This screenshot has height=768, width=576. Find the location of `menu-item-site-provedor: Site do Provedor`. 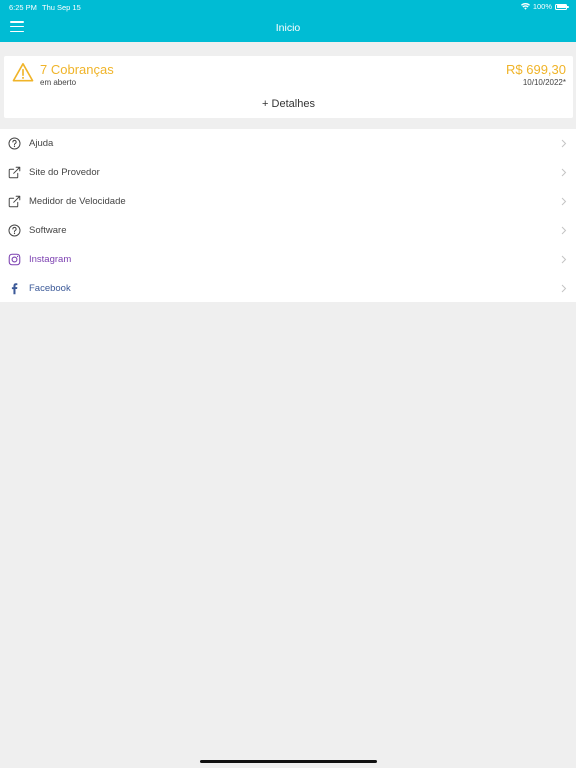

menu-item-site-provedor: Site do Provedor is located at coordinates (288, 172).